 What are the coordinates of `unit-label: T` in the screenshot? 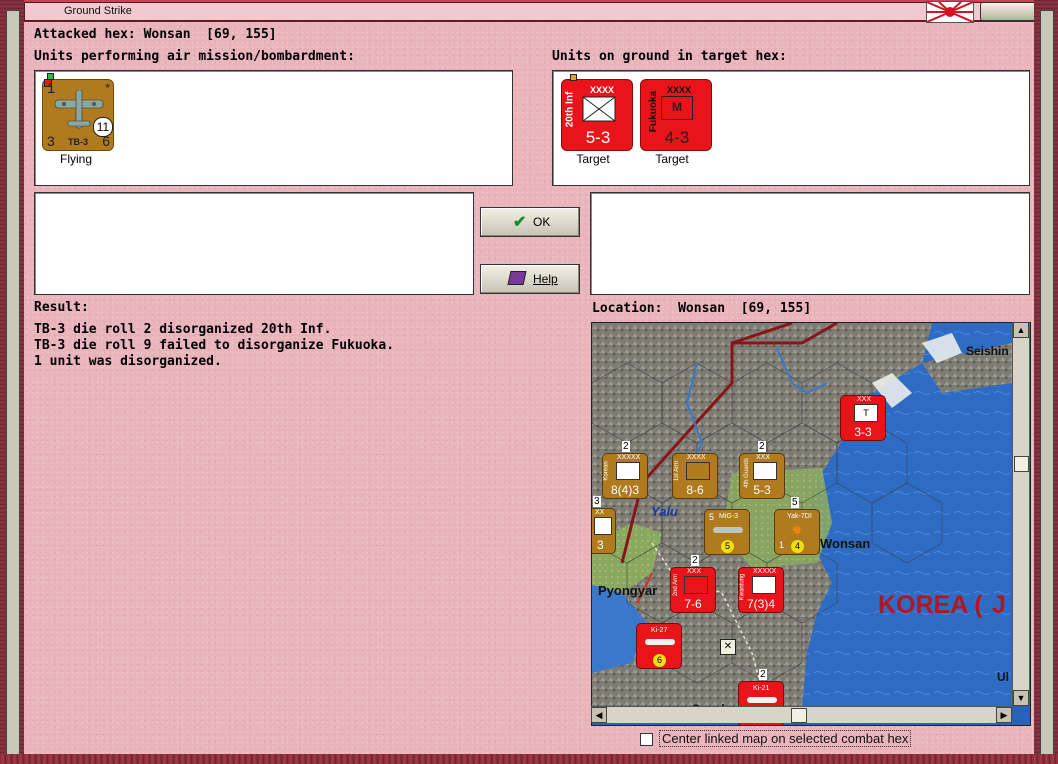 It's located at (866, 413).